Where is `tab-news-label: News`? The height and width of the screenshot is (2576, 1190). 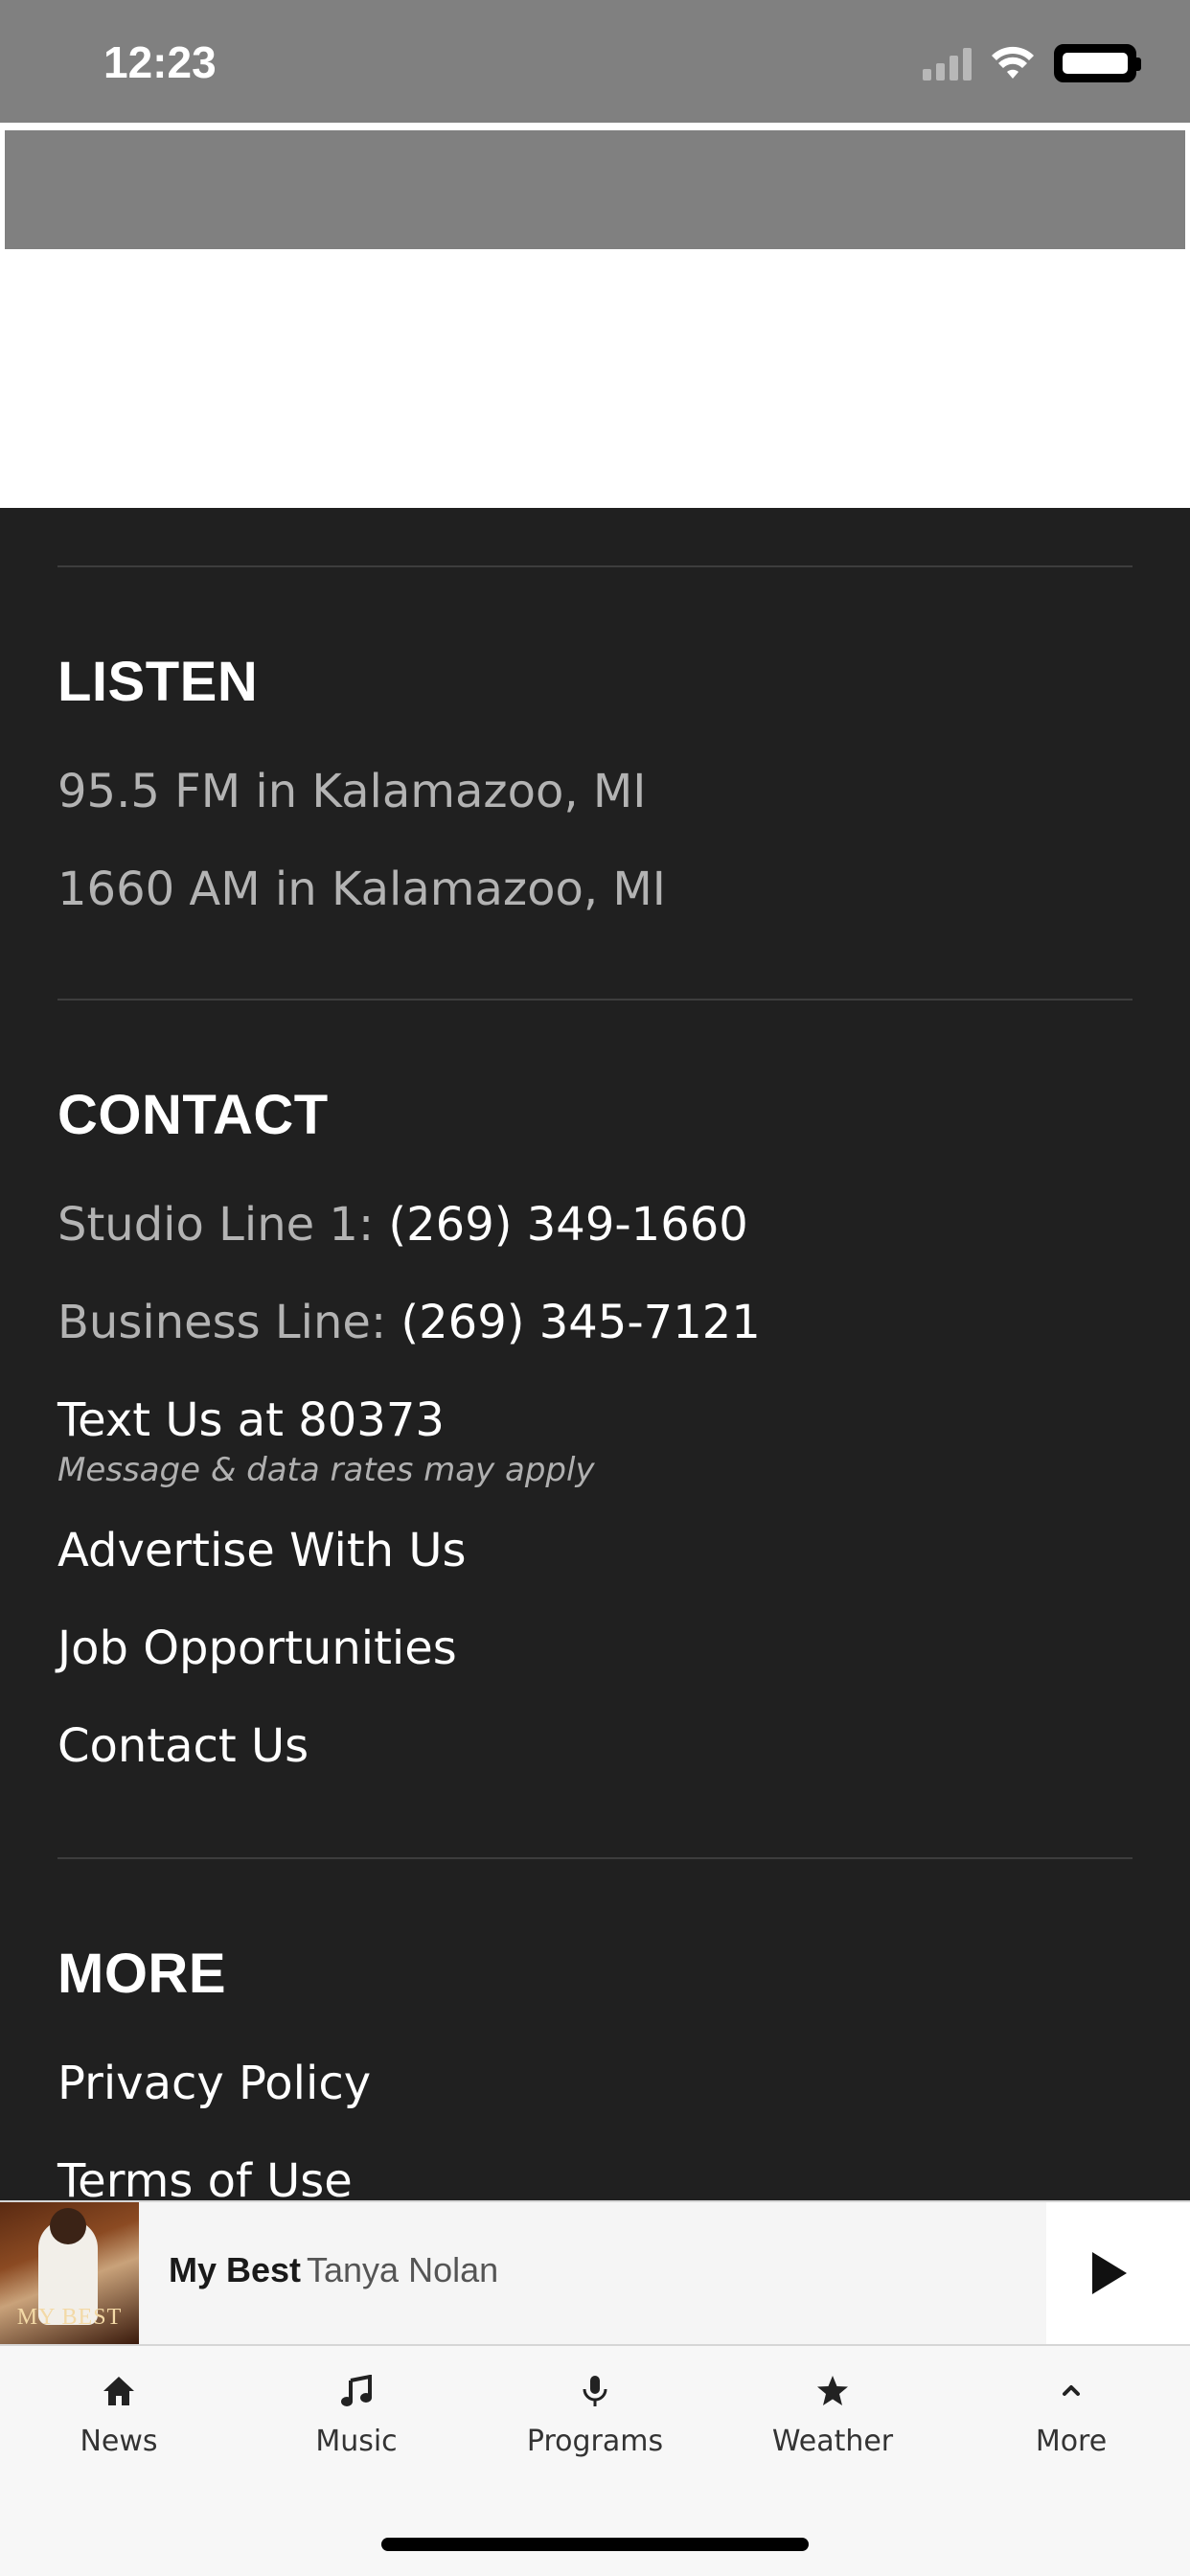 tab-news-label: News is located at coordinates (119, 2441).